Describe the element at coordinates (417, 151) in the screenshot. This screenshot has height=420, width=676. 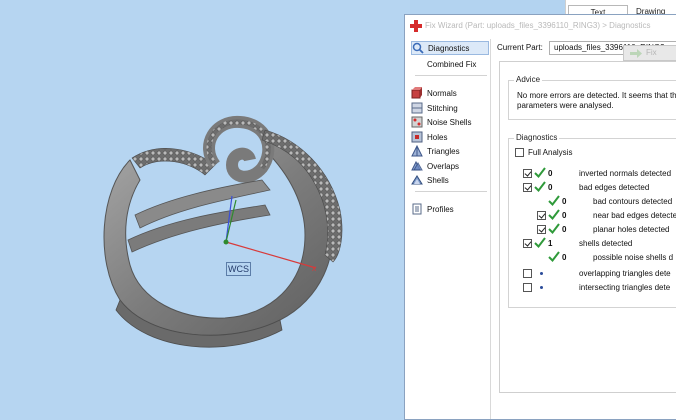
I see `triangles-icon` at that location.